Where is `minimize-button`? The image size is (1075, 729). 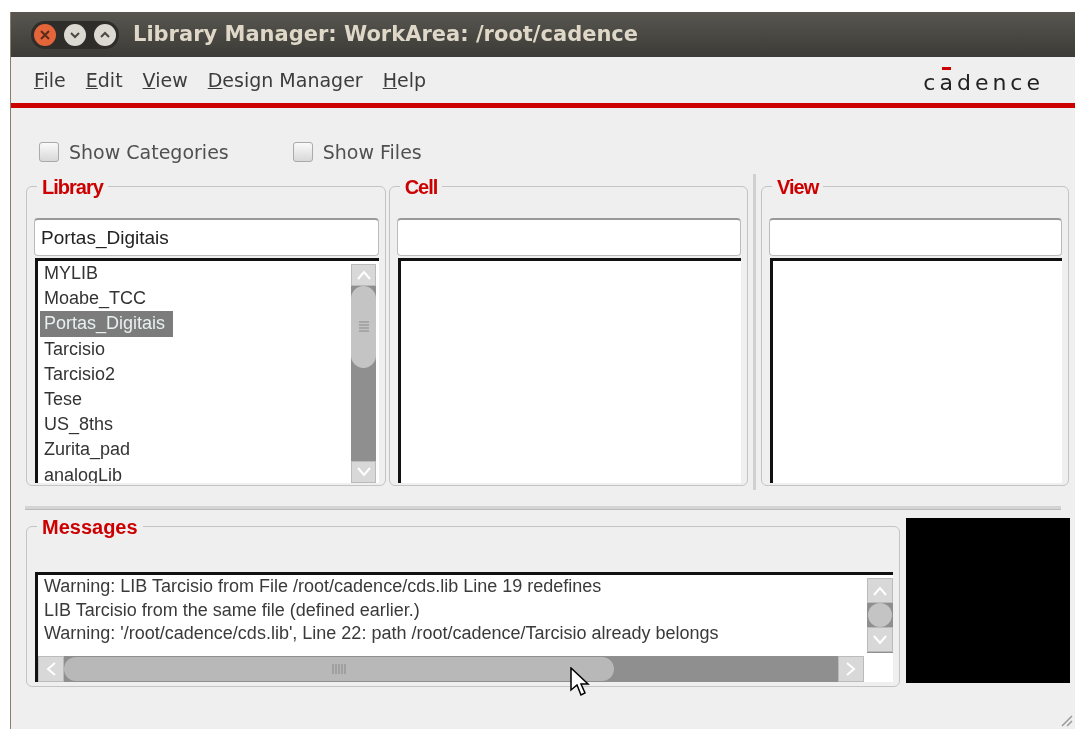
minimize-button is located at coordinates (75, 34).